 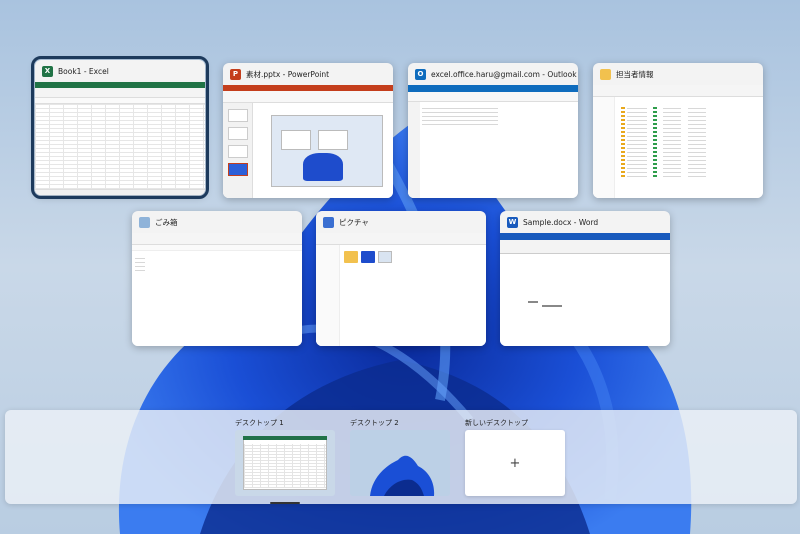 What do you see at coordinates (288, 74) in the screenshot?
I see `window-title: 素材.pptx - PowerPoint` at bounding box center [288, 74].